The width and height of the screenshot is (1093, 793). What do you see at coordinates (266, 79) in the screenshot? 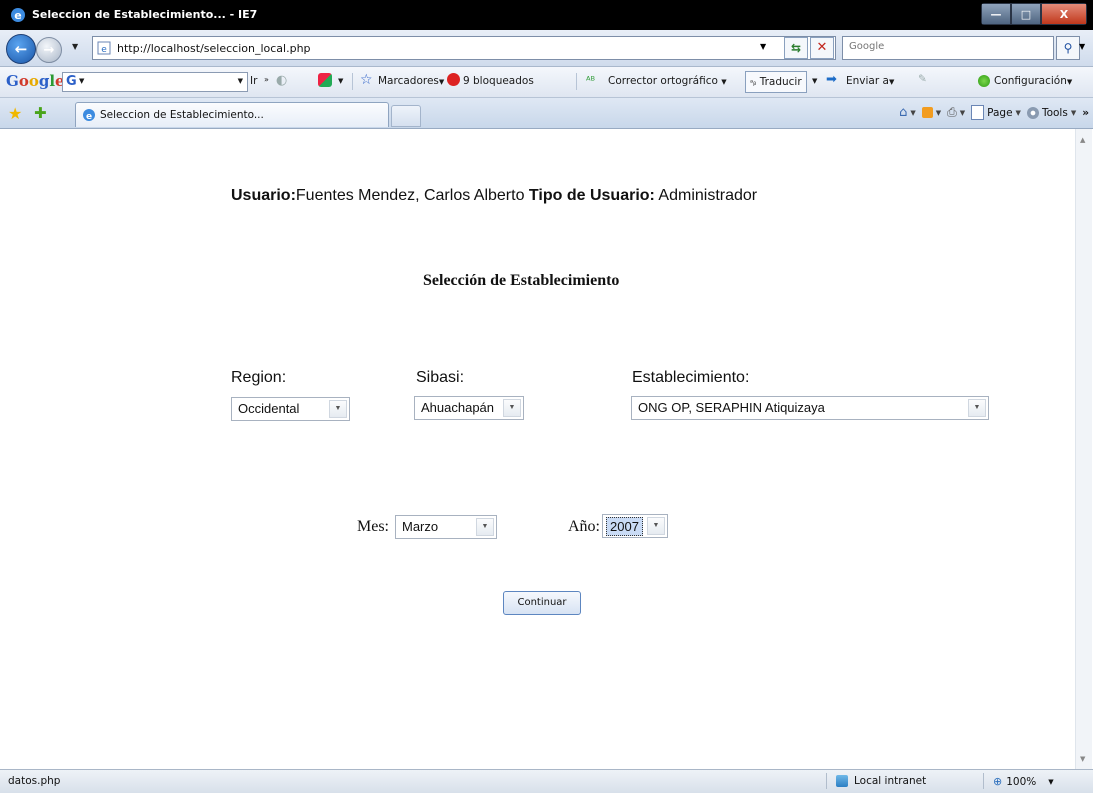
I see `chevron-right-icon: »` at bounding box center [266, 79].